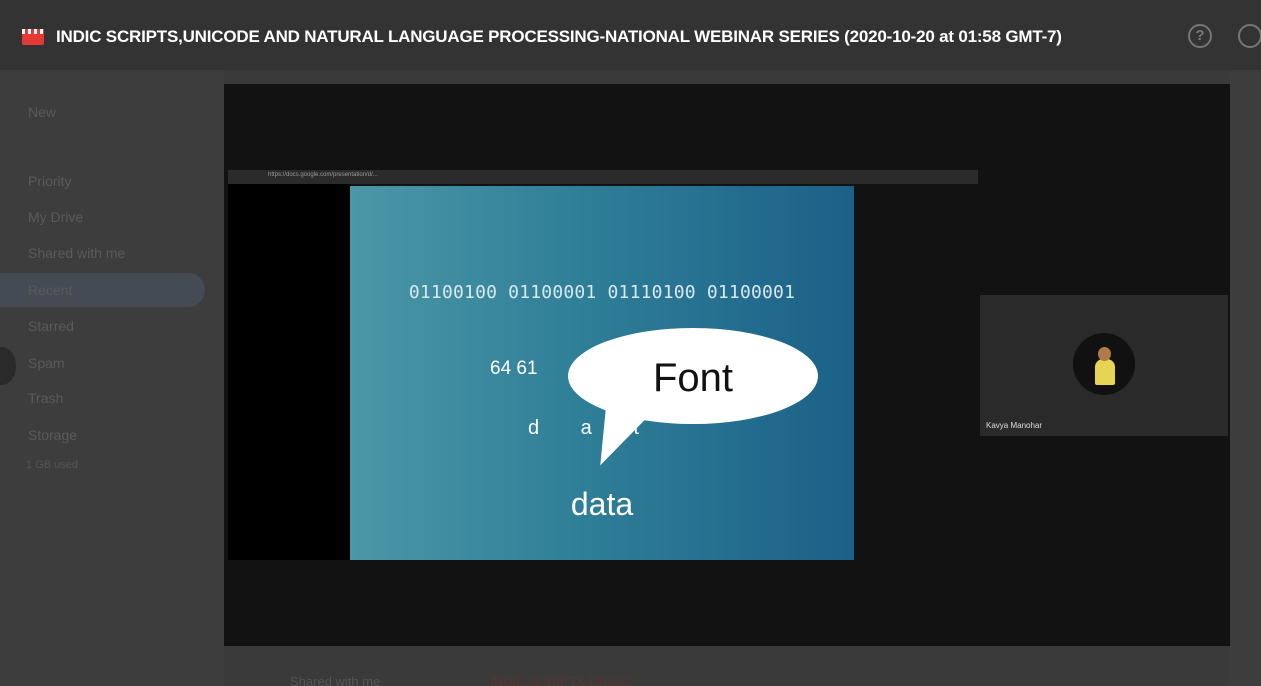  Describe the element at coordinates (602, 292) in the screenshot. I see `slide-binary-text: 01100100 01100001 01110100 01100001` at that location.